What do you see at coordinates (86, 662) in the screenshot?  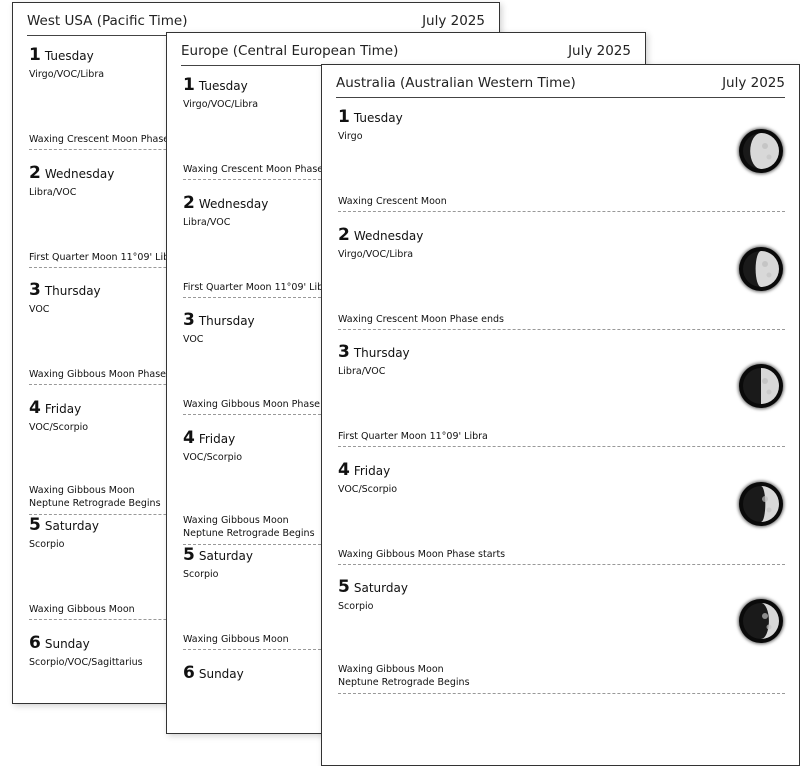 I see `zodiac-signs: Scorpio/VOC/Sagittarius` at bounding box center [86, 662].